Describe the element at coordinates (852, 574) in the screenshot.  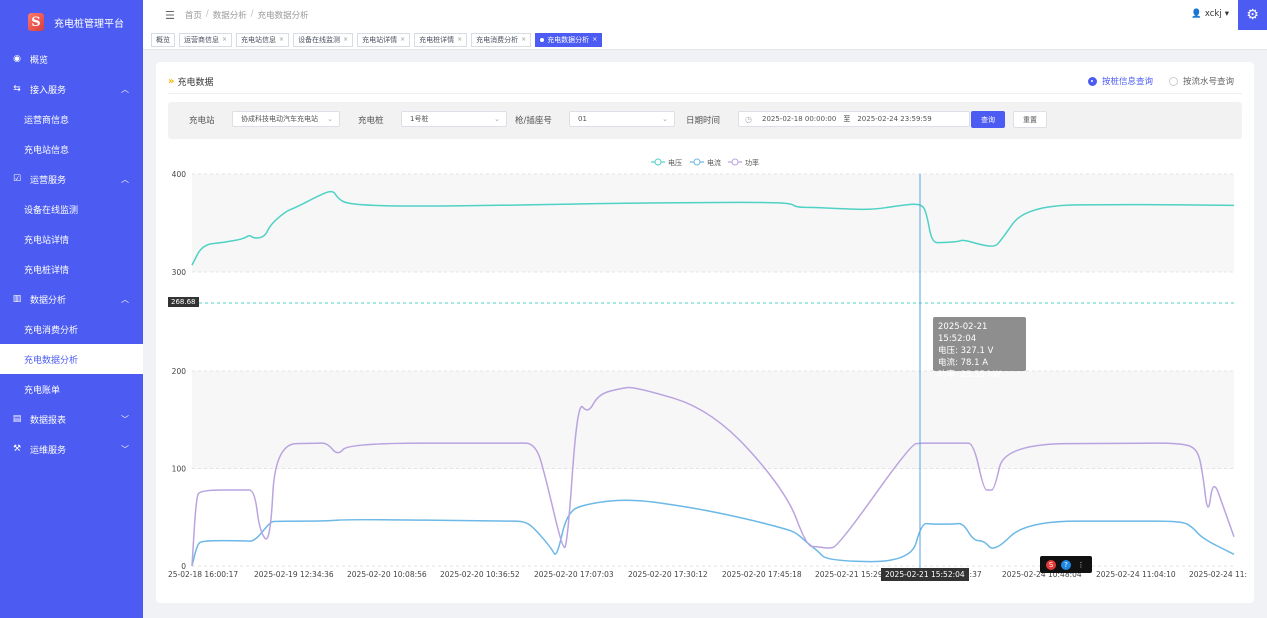
I see `x-tick-label: 2025-02-21 15:29:2` at that location.